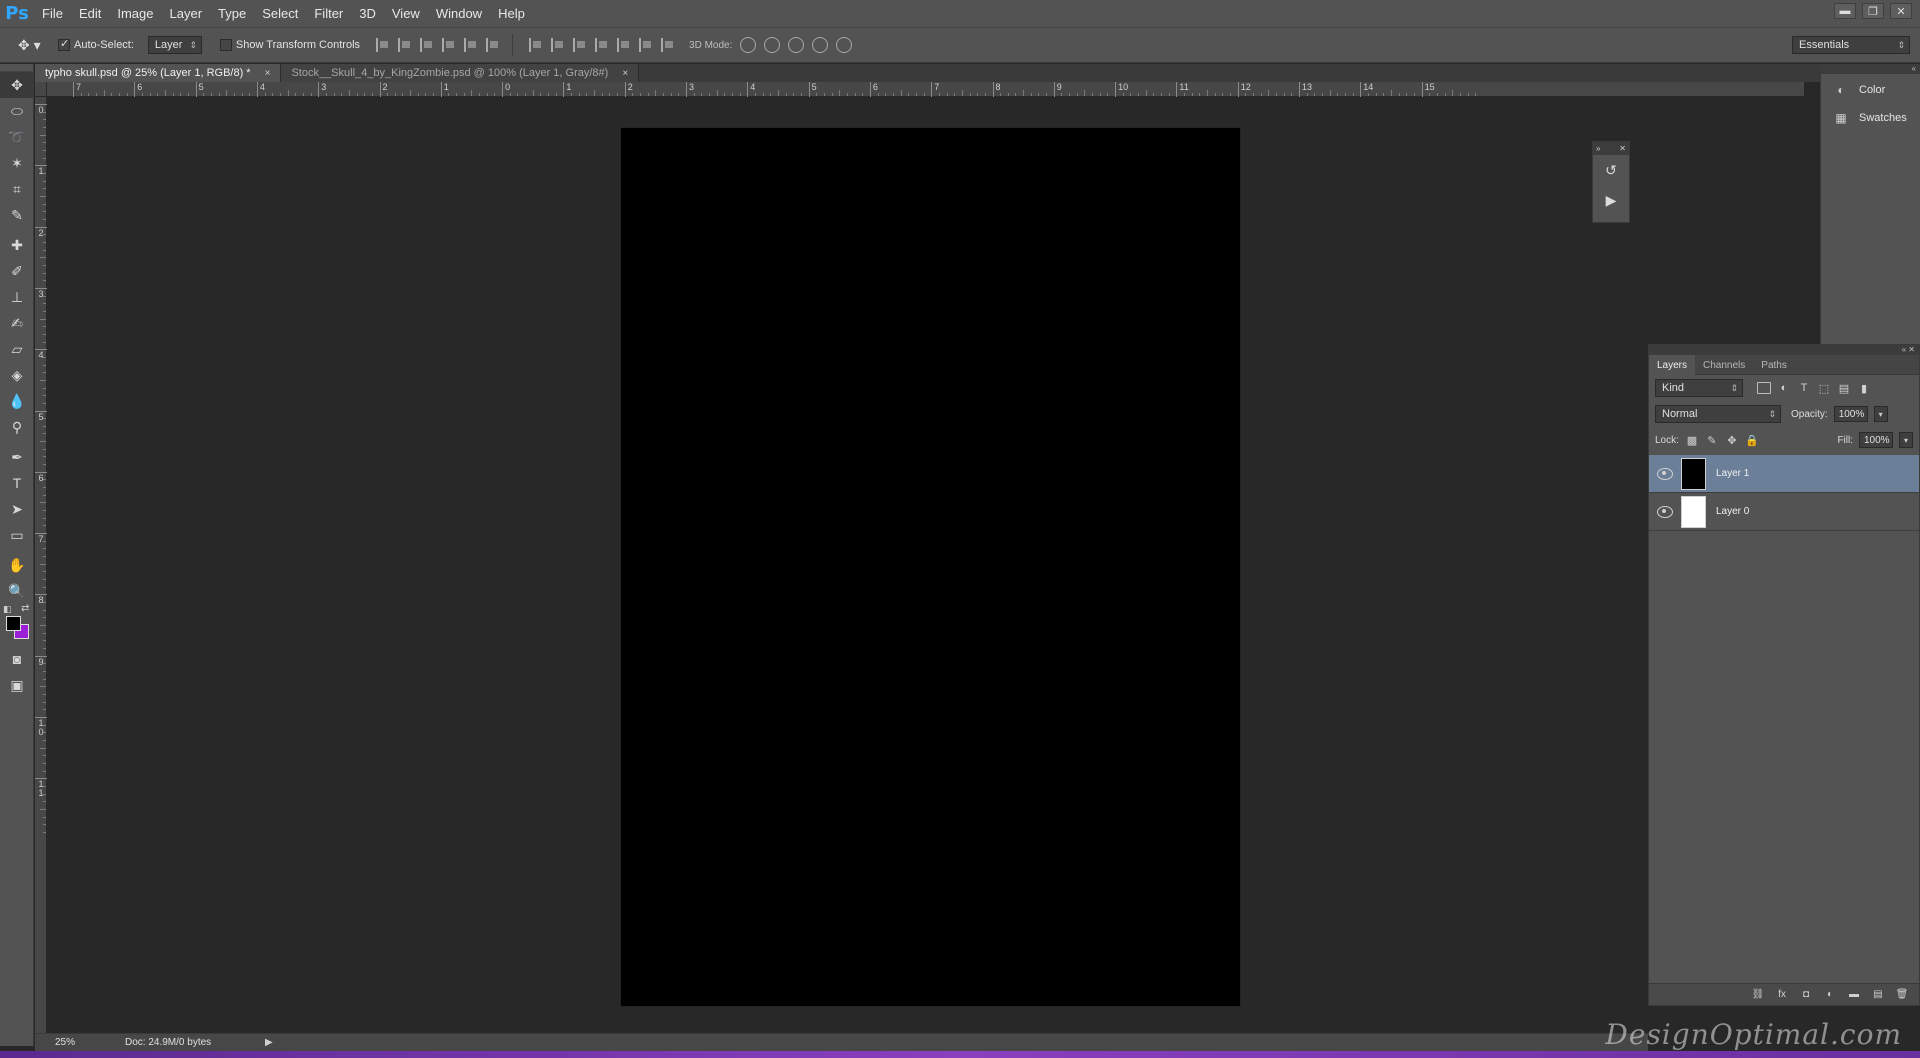 This screenshot has width=1920, height=1058. Describe the element at coordinates (511, 13) in the screenshot. I see `menu-help: Help` at that location.